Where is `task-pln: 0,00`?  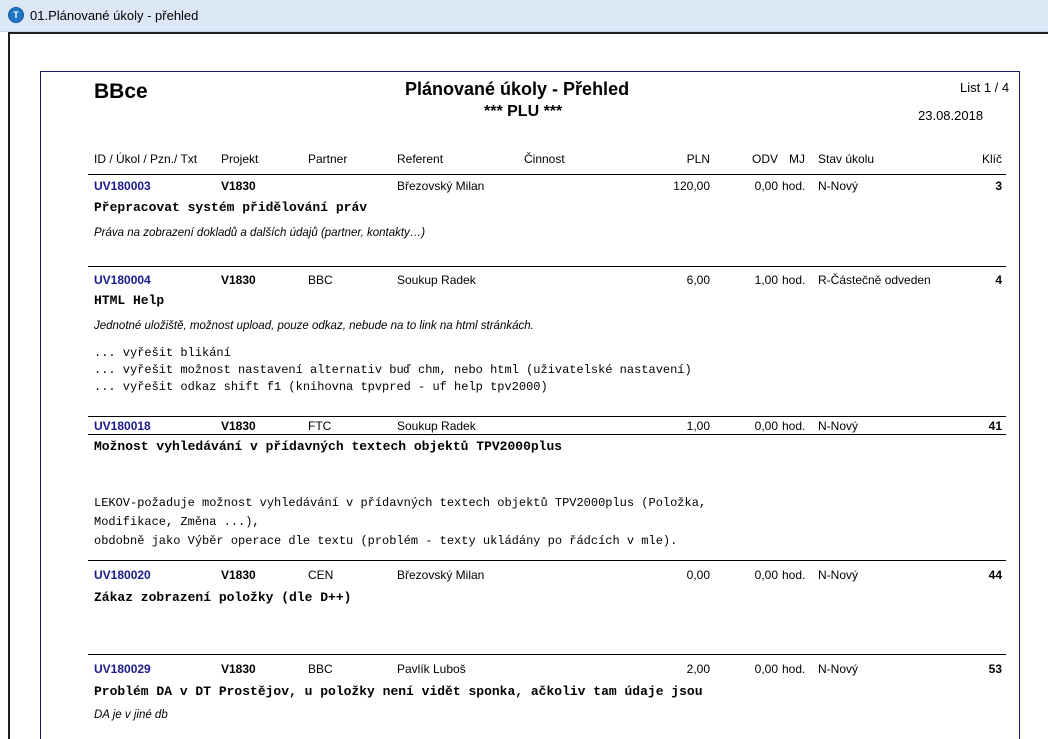
task-pln: 0,00 is located at coordinates (698, 575).